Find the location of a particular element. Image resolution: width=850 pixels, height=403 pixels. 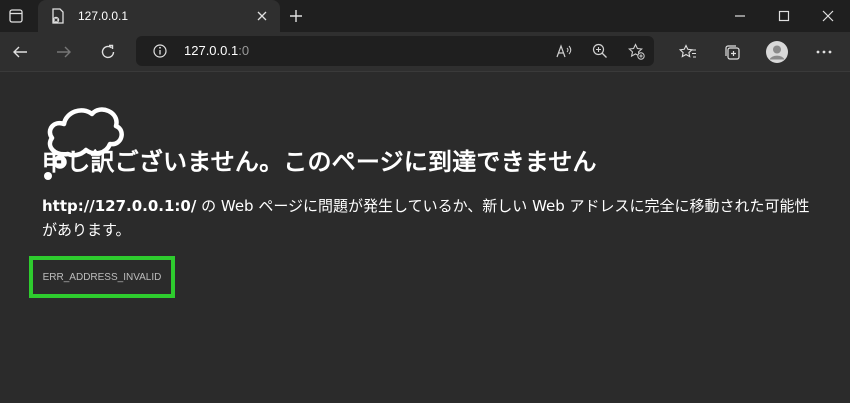

error-heading: 申し訳ございません。このページに到達できません is located at coordinates (319, 162).